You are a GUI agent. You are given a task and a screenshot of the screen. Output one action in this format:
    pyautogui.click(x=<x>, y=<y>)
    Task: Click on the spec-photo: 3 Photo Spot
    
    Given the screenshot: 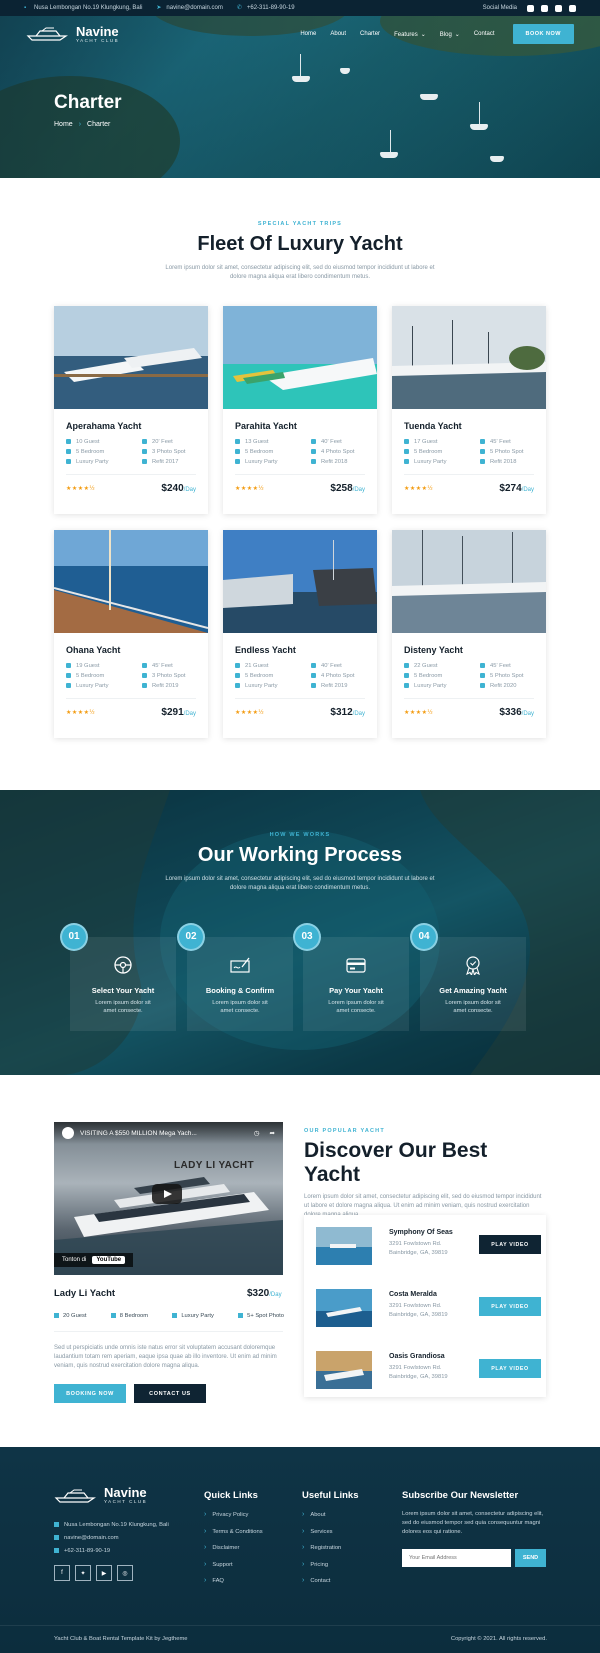 What is the action you would take?
    pyautogui.click(x=177, y=452)
    